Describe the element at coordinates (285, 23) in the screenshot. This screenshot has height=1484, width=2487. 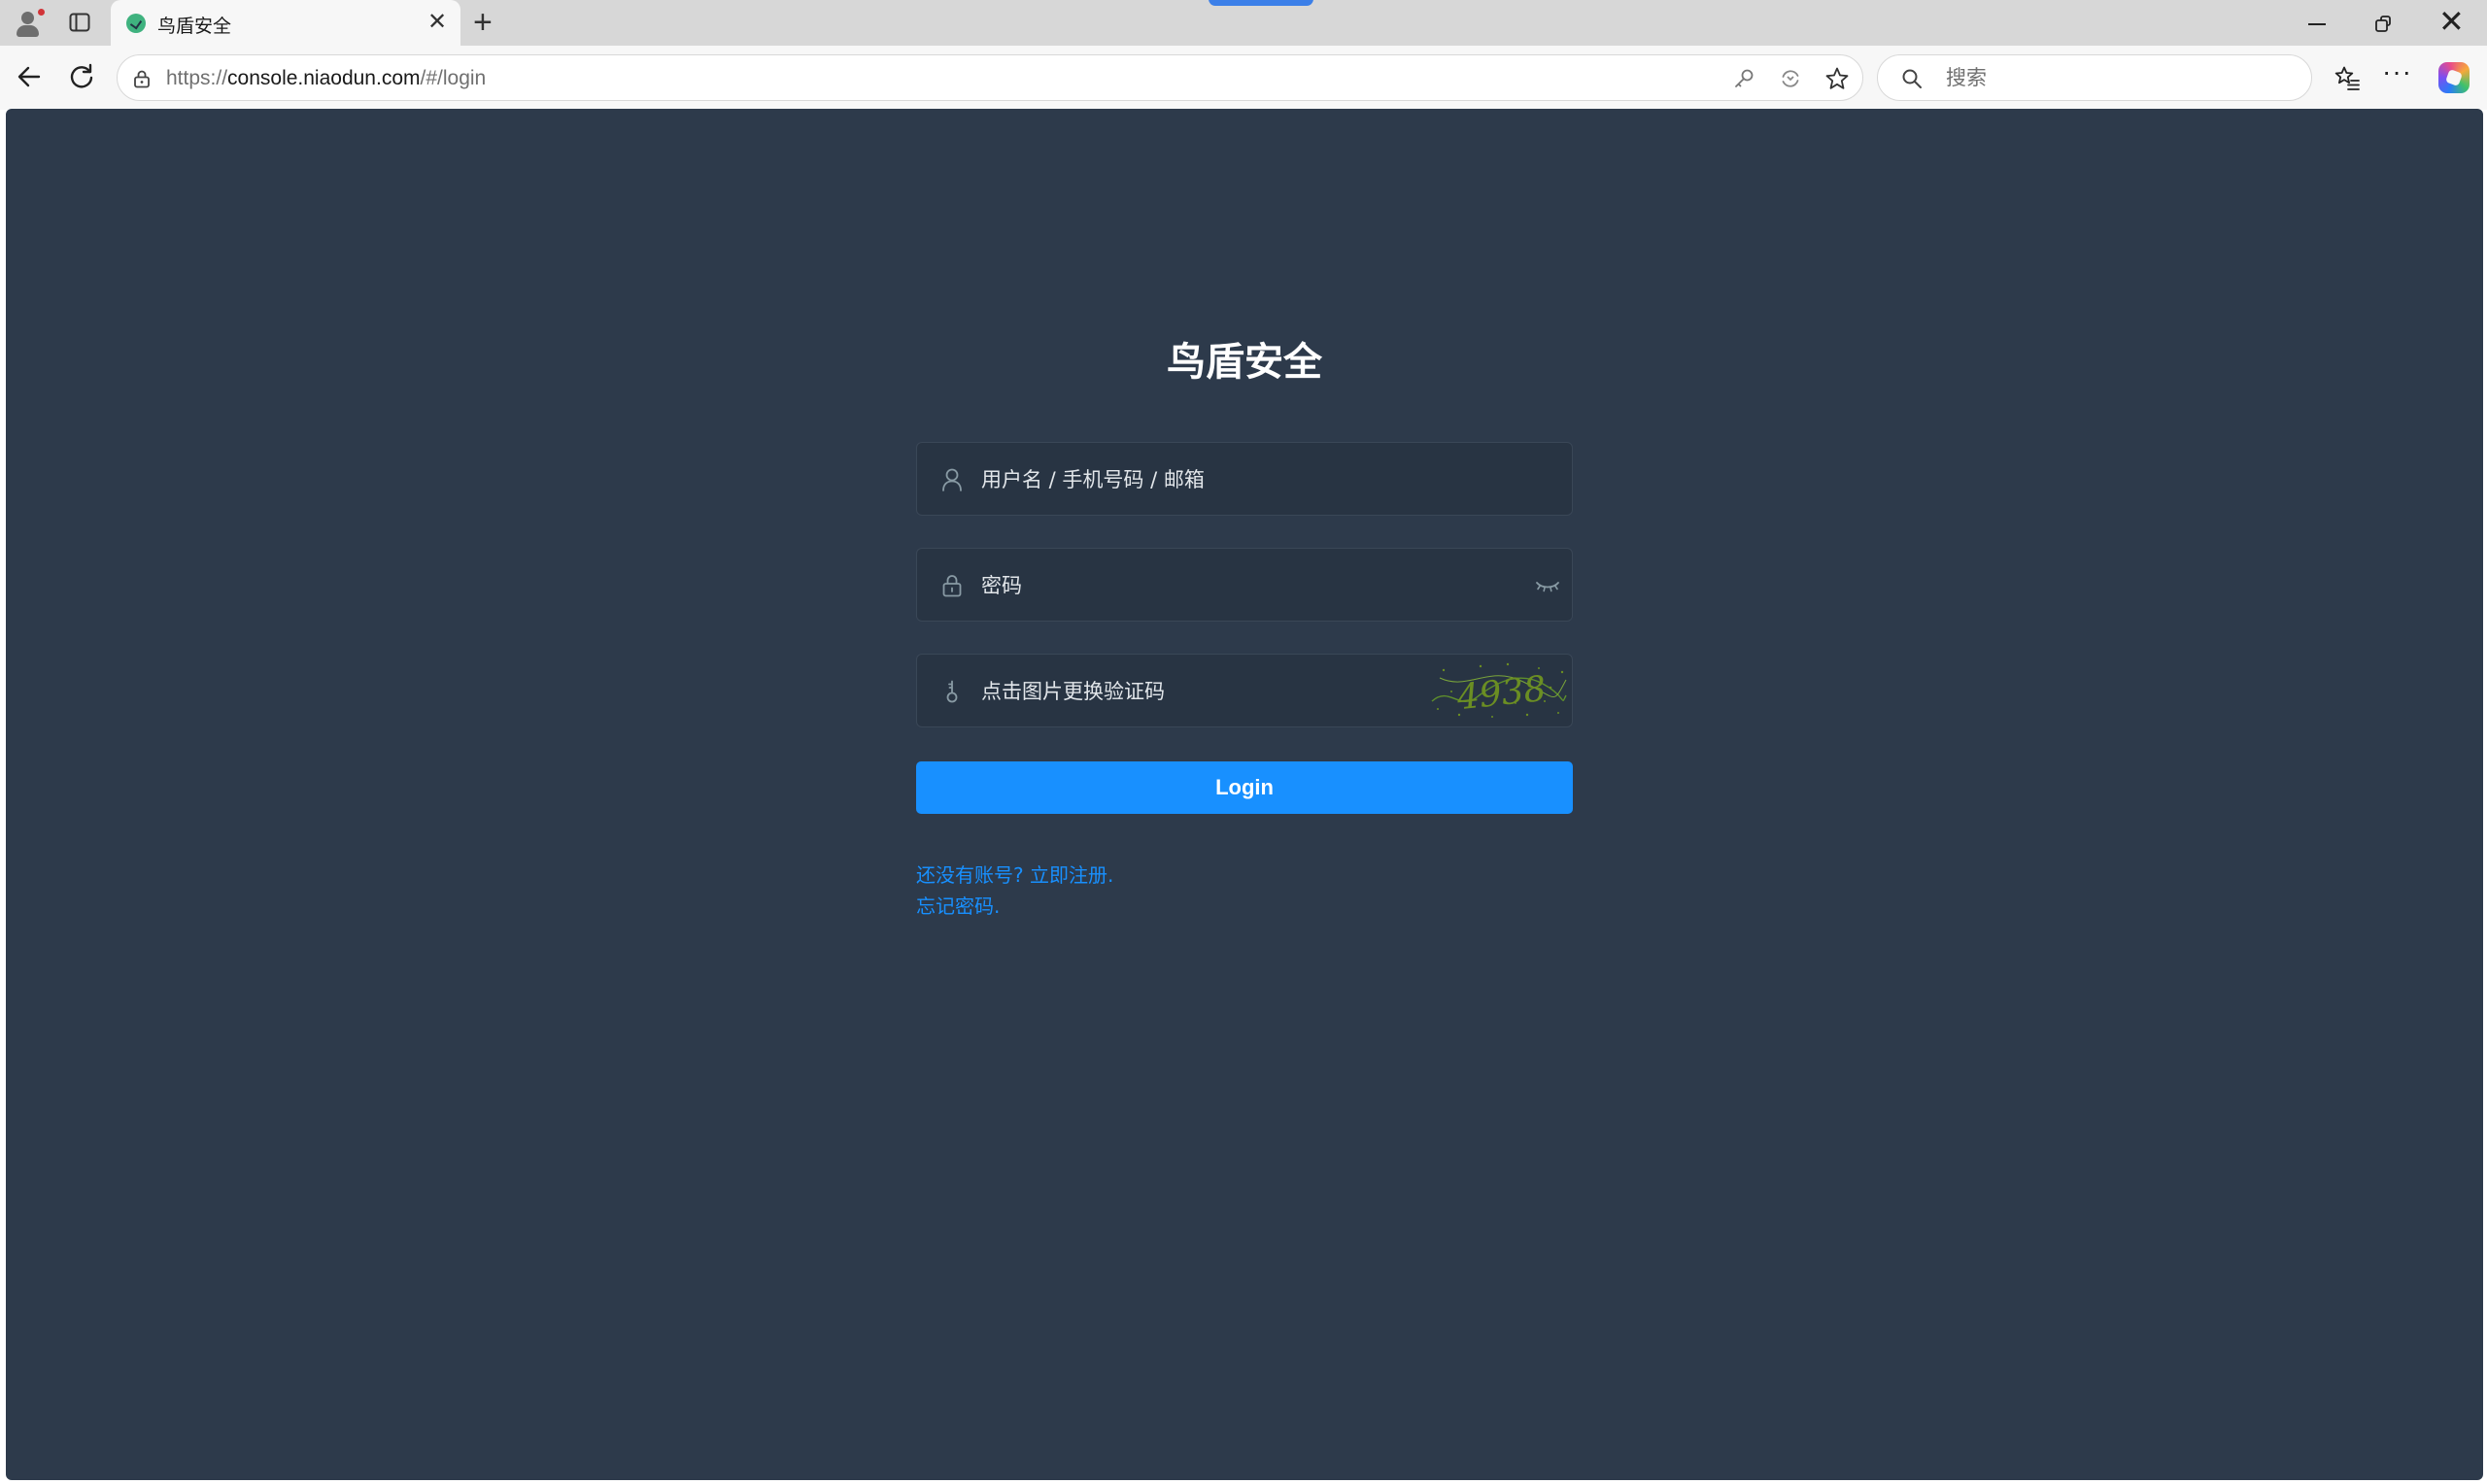
I see `browser-tab-active: 鸟盾安全 ✕` at that location.